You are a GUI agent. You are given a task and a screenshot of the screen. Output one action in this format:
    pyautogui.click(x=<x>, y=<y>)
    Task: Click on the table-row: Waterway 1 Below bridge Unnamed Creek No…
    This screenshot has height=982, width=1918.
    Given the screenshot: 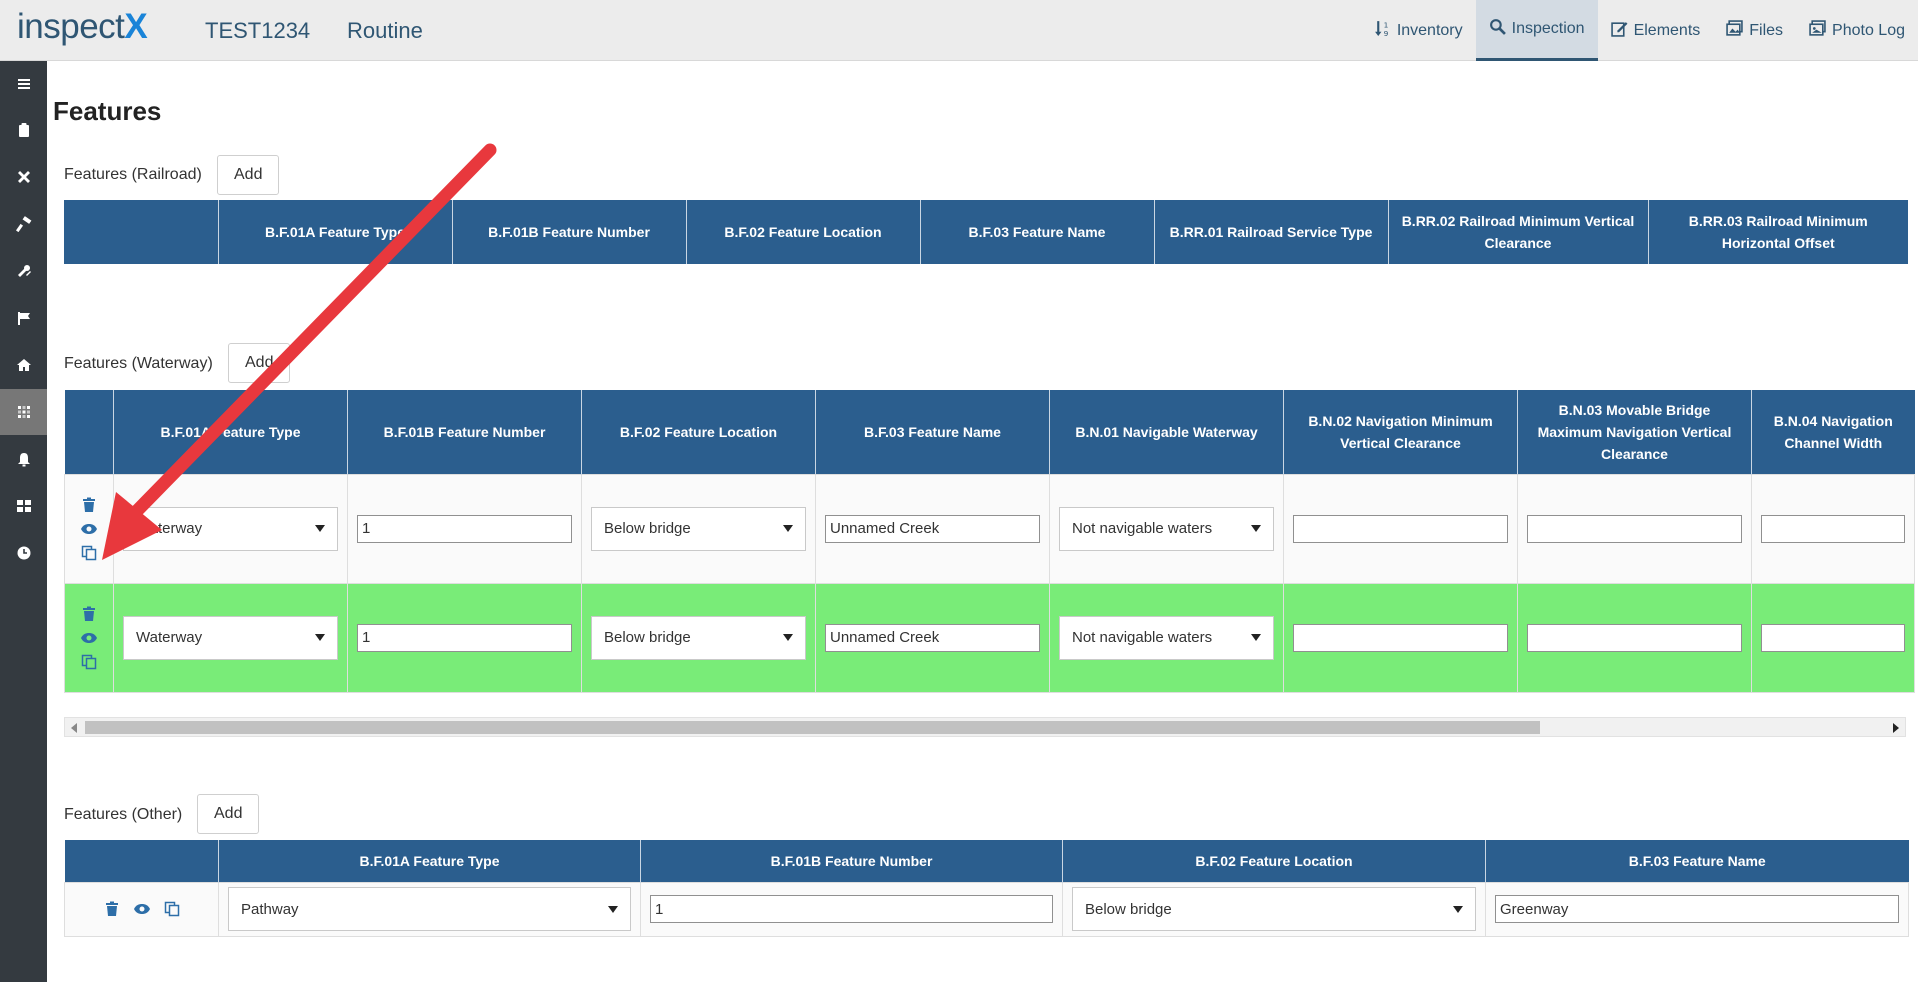 What is the action you would take?
    pyautogui.click(x=989, y=528)
    